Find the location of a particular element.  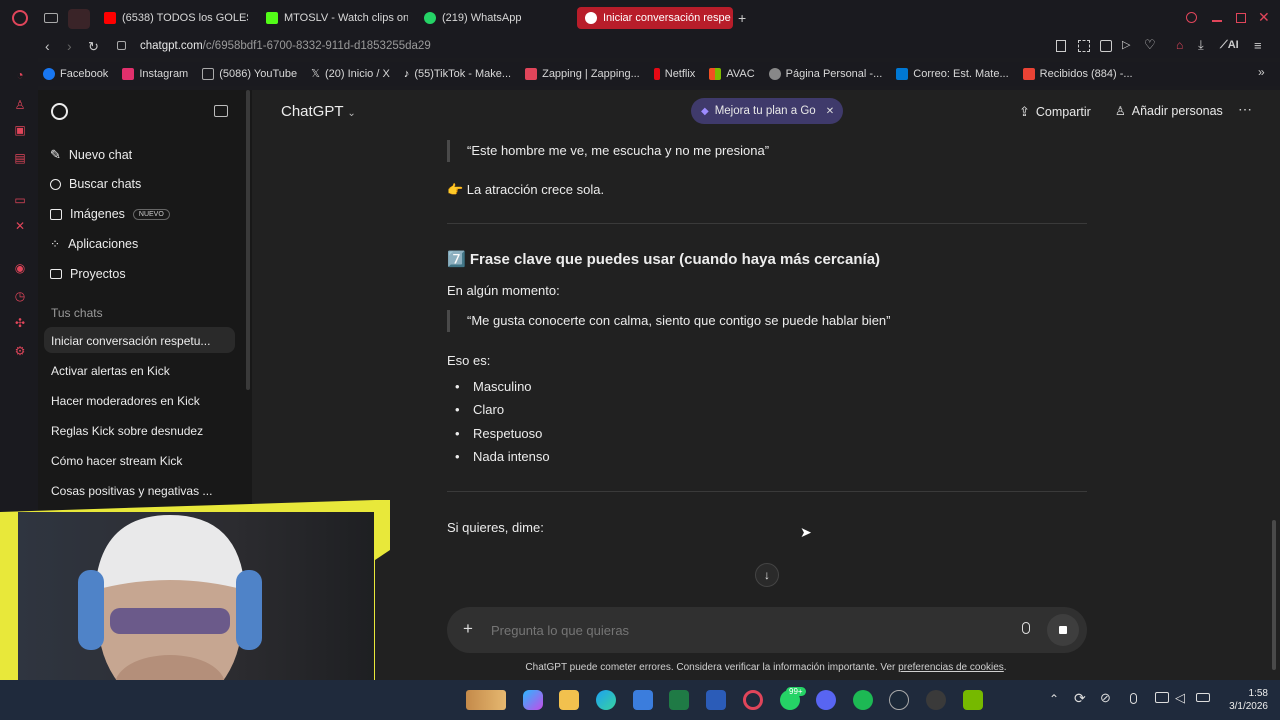

bookmark-x: 𝕏 (20) Inicio / X is located at coordinates (350, 74).